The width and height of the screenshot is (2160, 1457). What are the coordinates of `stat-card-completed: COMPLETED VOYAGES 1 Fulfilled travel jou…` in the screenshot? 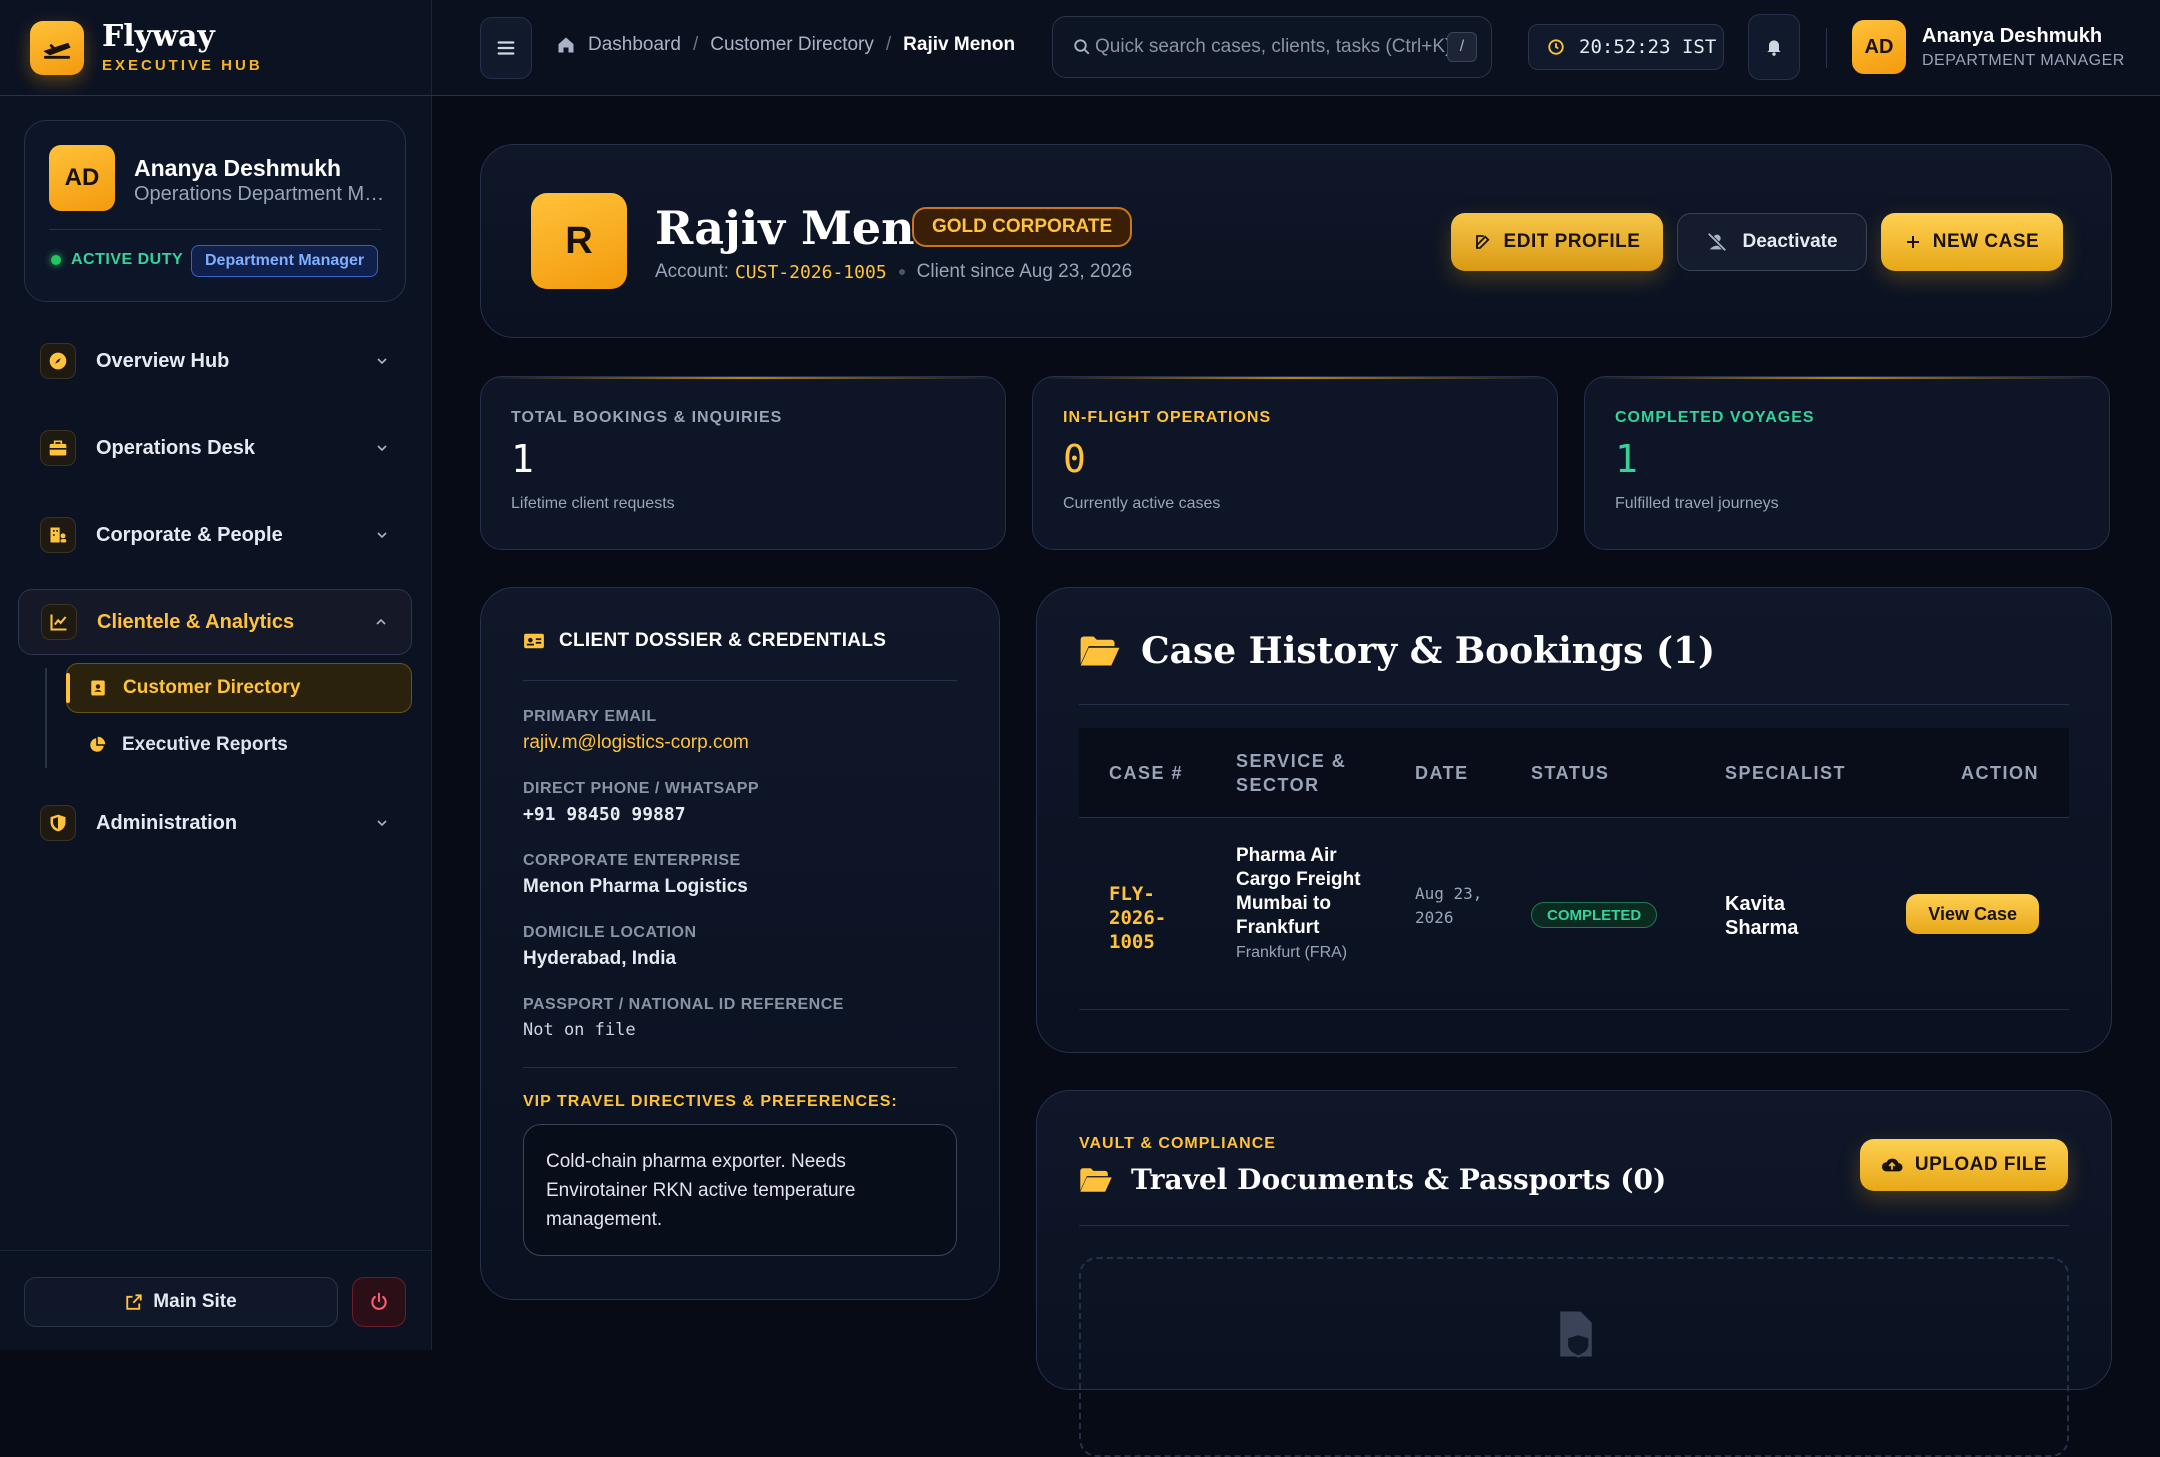 It's located at (1847, 463).